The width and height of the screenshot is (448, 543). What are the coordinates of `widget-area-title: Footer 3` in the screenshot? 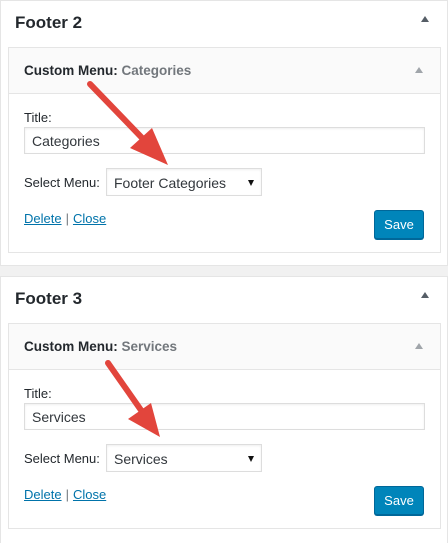 It's located at (49, 298).